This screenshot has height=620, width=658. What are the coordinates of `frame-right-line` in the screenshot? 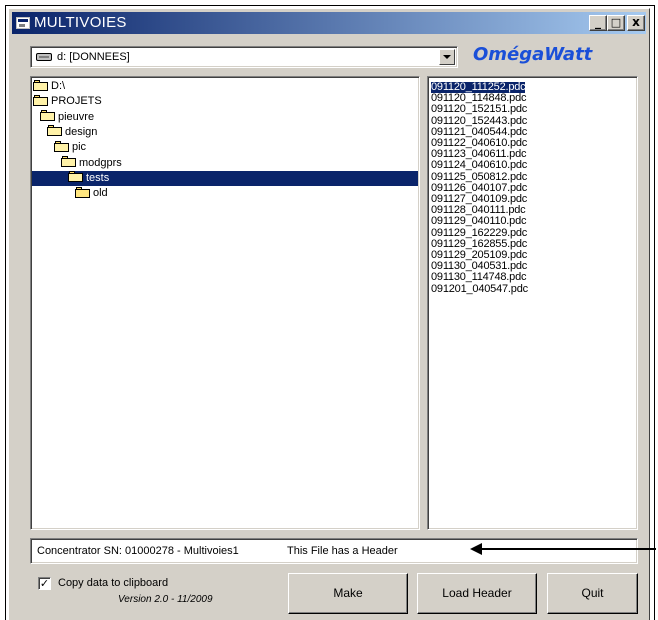 It's located at (654, 312).